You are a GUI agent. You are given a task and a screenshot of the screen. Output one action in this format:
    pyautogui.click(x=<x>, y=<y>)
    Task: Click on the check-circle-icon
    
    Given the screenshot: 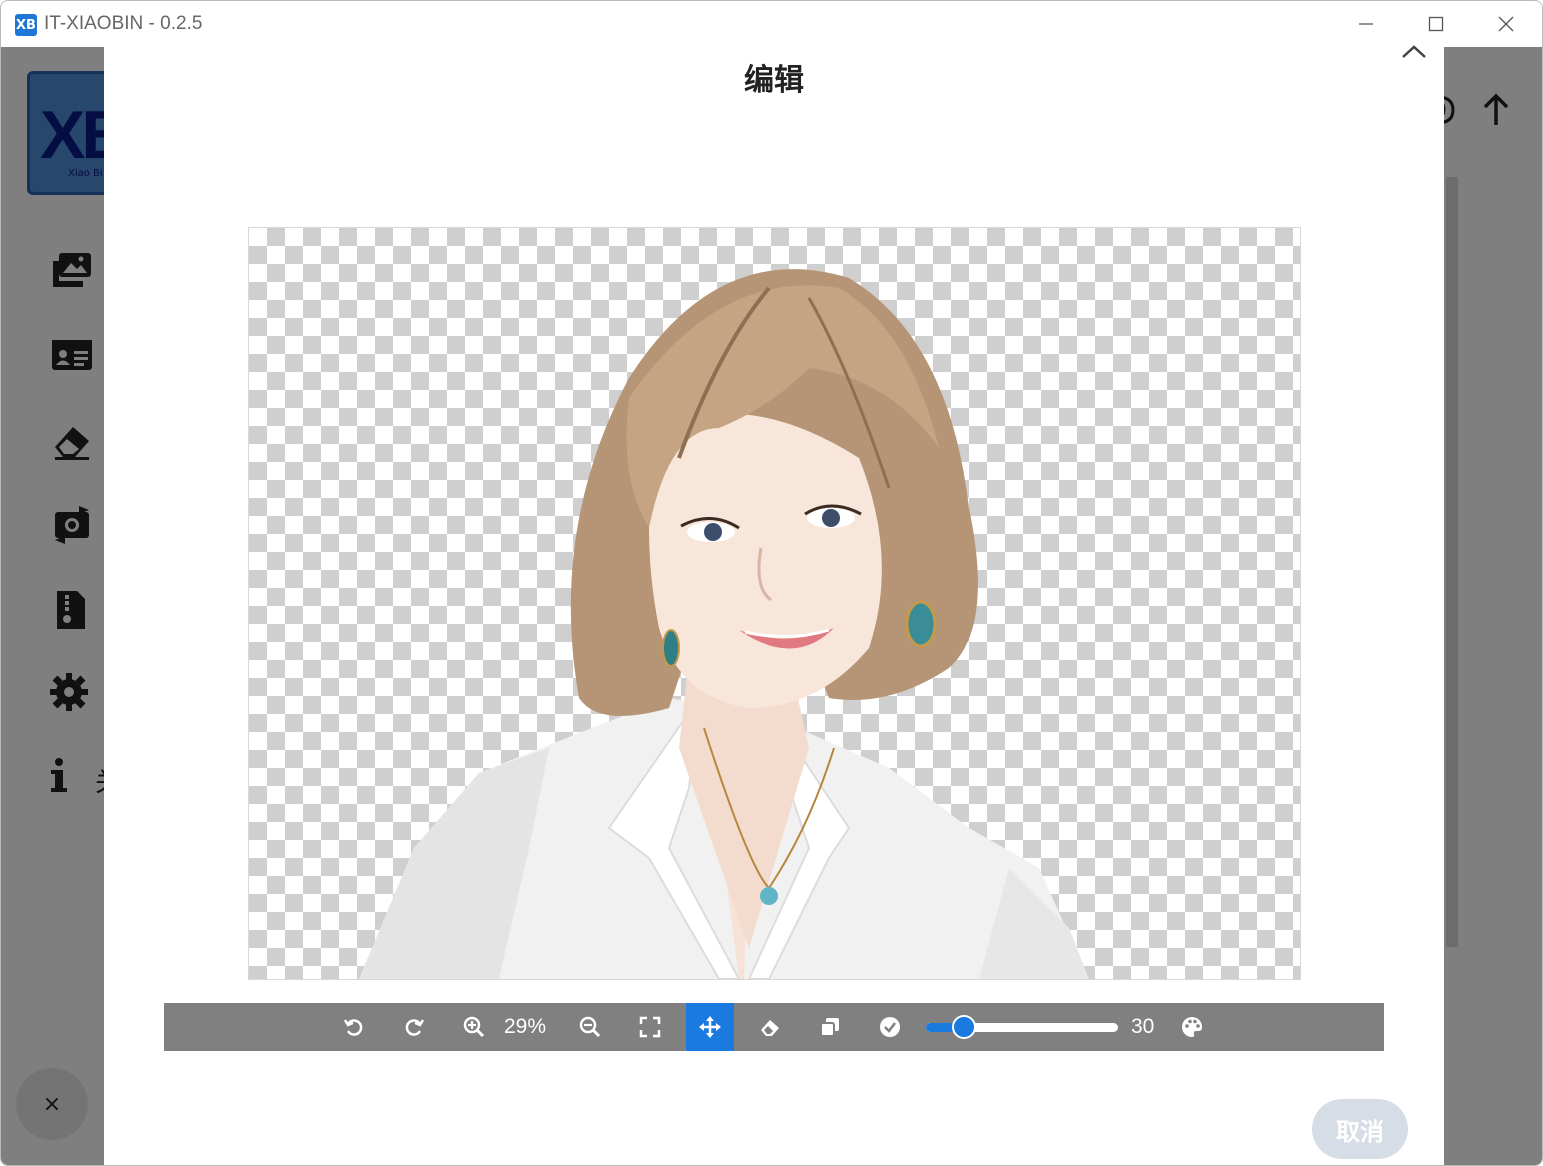 What is the action you would take?
    pyautogui.click(x=890, y=1027)
    